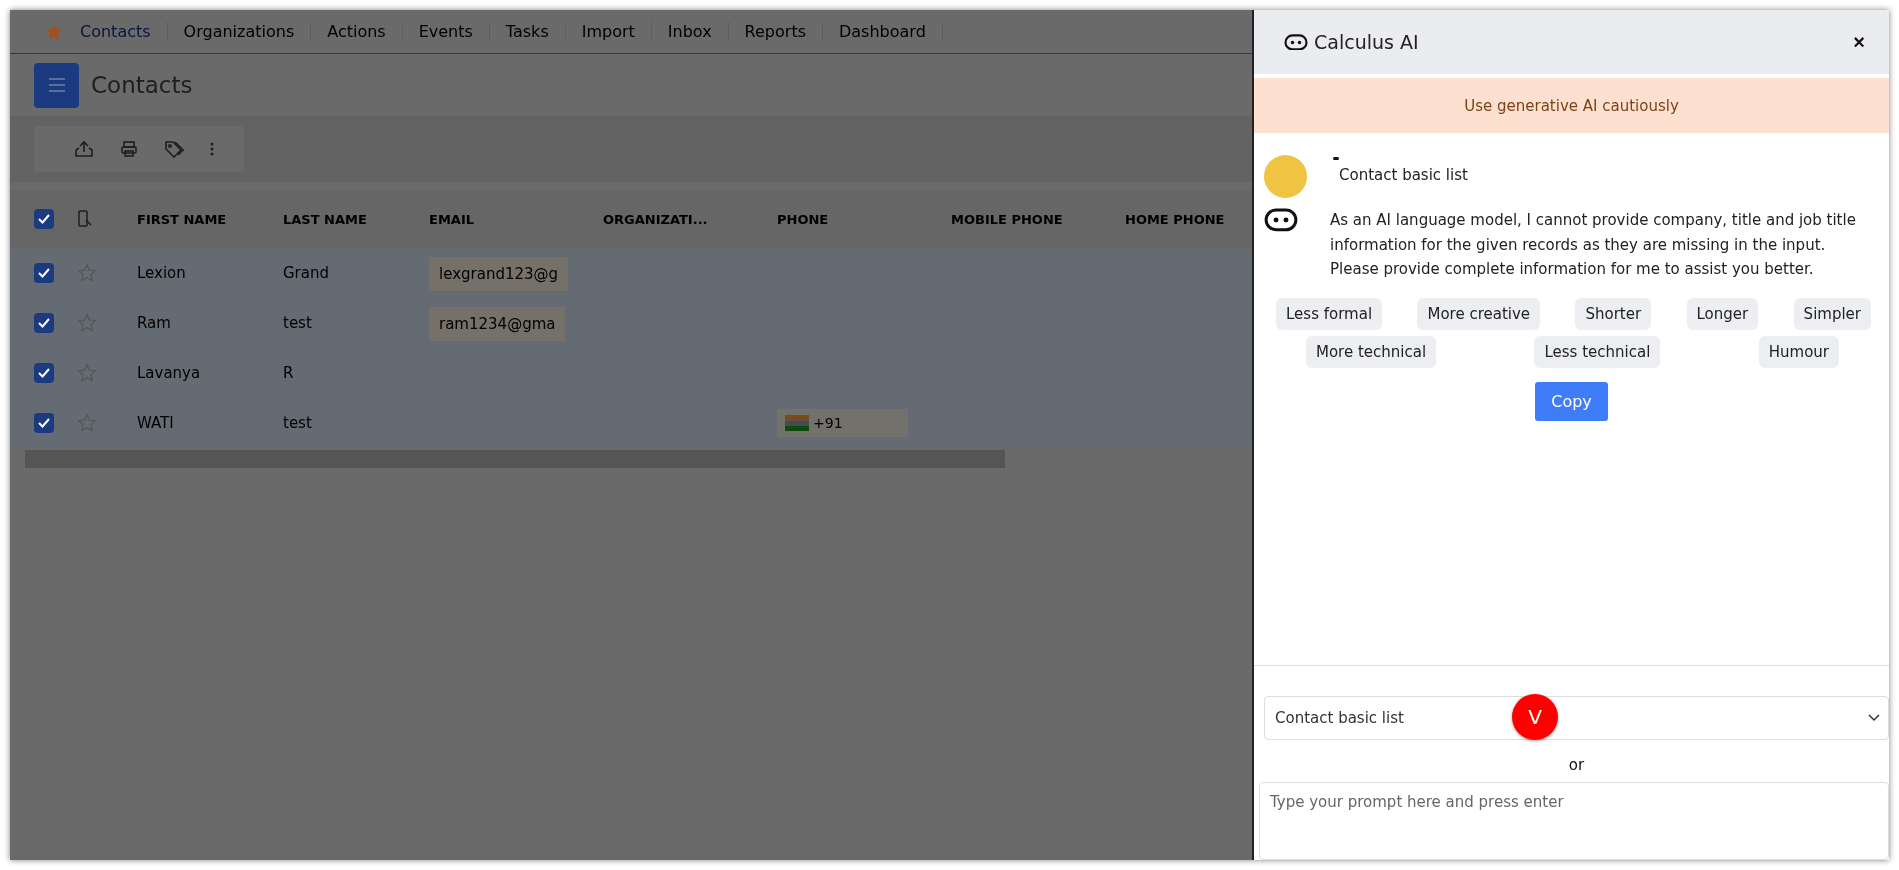 This screenshot has height=870, width=1899. Describe the element at coordinates (1535, 717) in the screenshot. I see `user-badge: V` at that location.